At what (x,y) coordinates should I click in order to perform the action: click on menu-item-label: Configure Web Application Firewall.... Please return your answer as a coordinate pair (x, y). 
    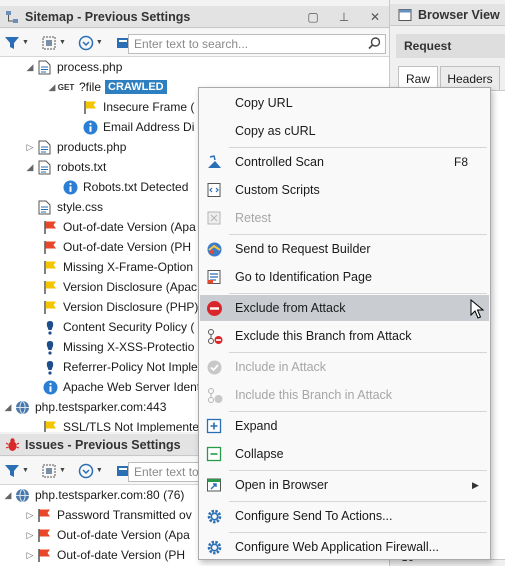
    Looking at the image, I should click on (337, 547).